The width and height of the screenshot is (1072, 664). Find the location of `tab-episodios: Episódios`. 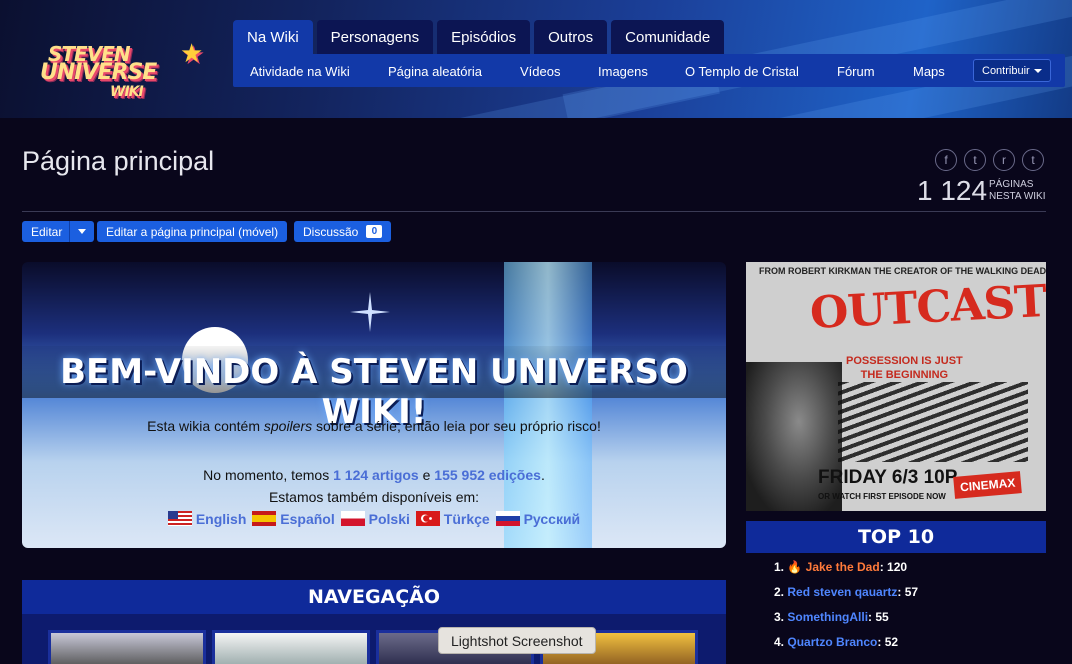

tab-episodios: Episódios is located at coordinates (484, 37).